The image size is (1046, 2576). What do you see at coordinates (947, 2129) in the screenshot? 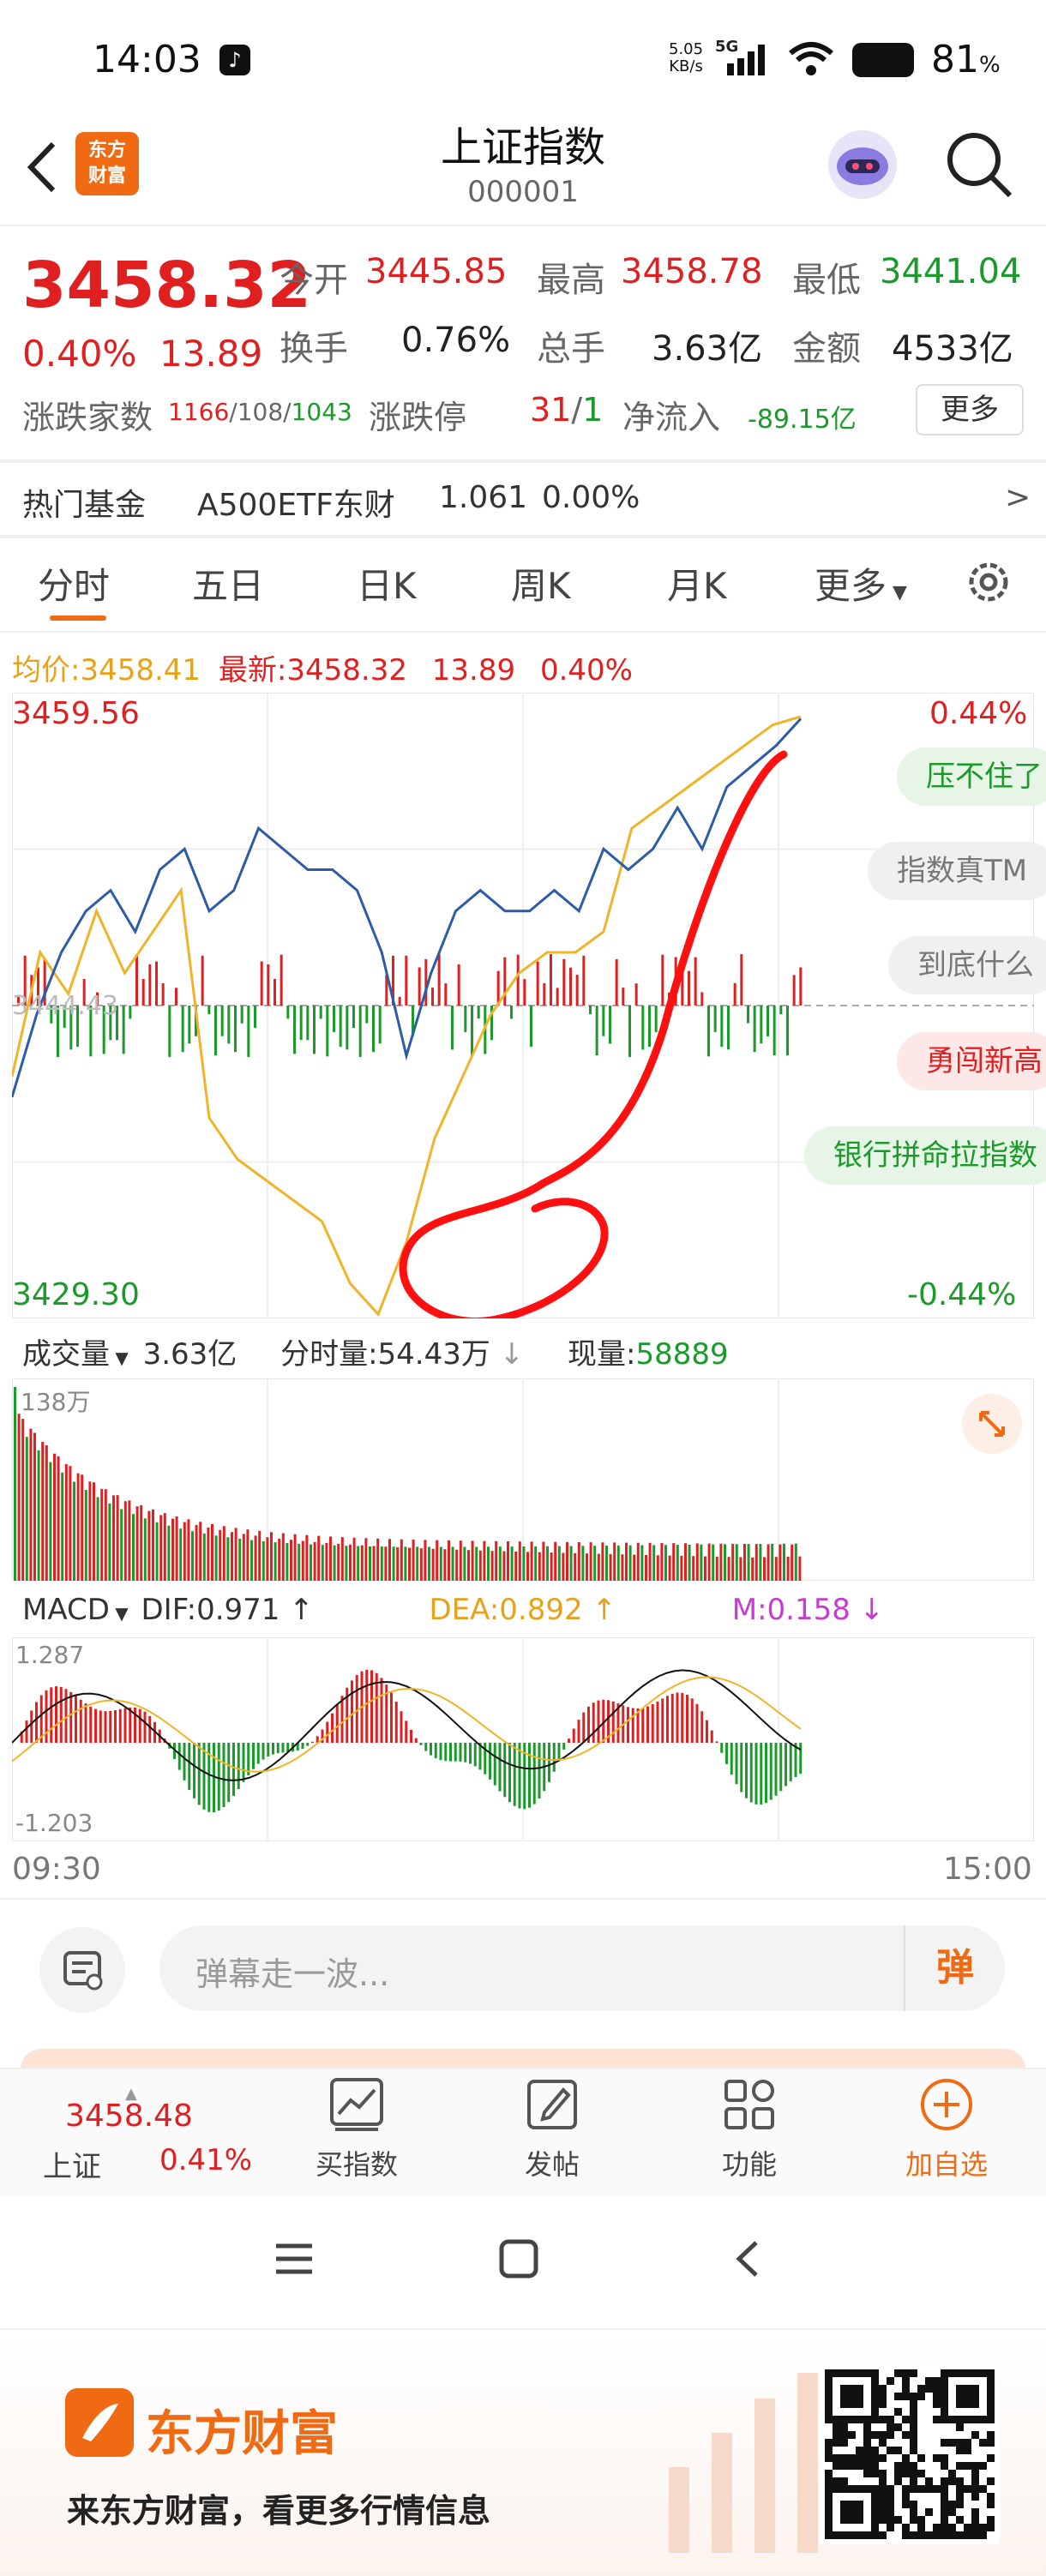
I see `add-watchlist-button: 加自选` at bounding box center [947, 2129].